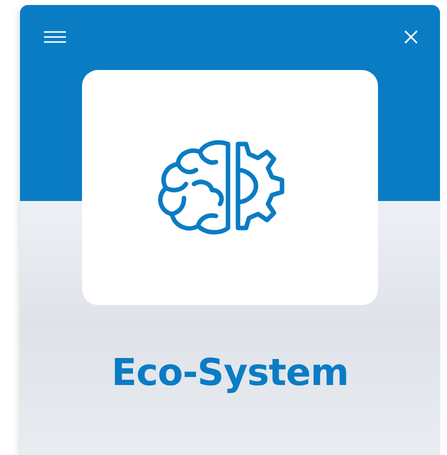  What do you see at coordinates (411, 37) in the screenshot?
I see `close-icon` at bounding box center [411, 37].